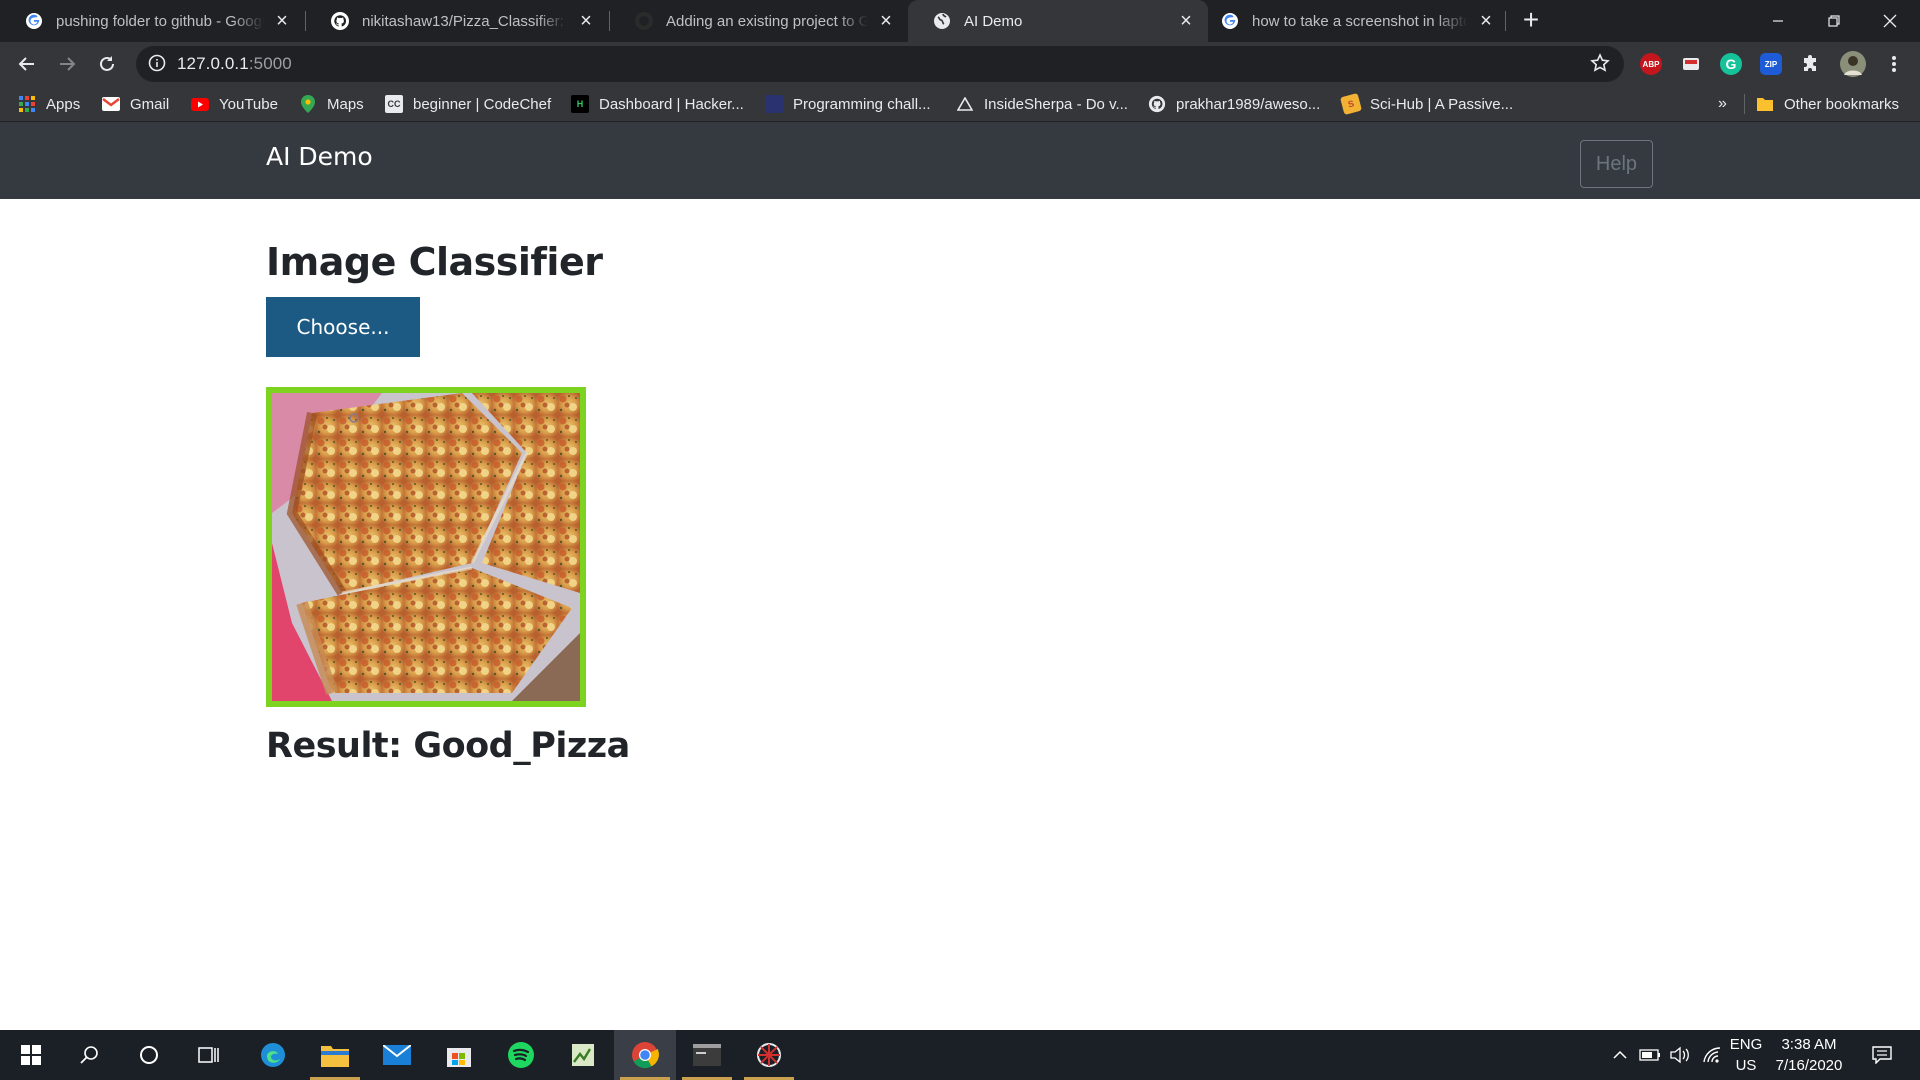 The image size is (1920, 1080). Describe the element at coordinates (1765, 104) in the screenshot. I see `folder-icon` at that location.